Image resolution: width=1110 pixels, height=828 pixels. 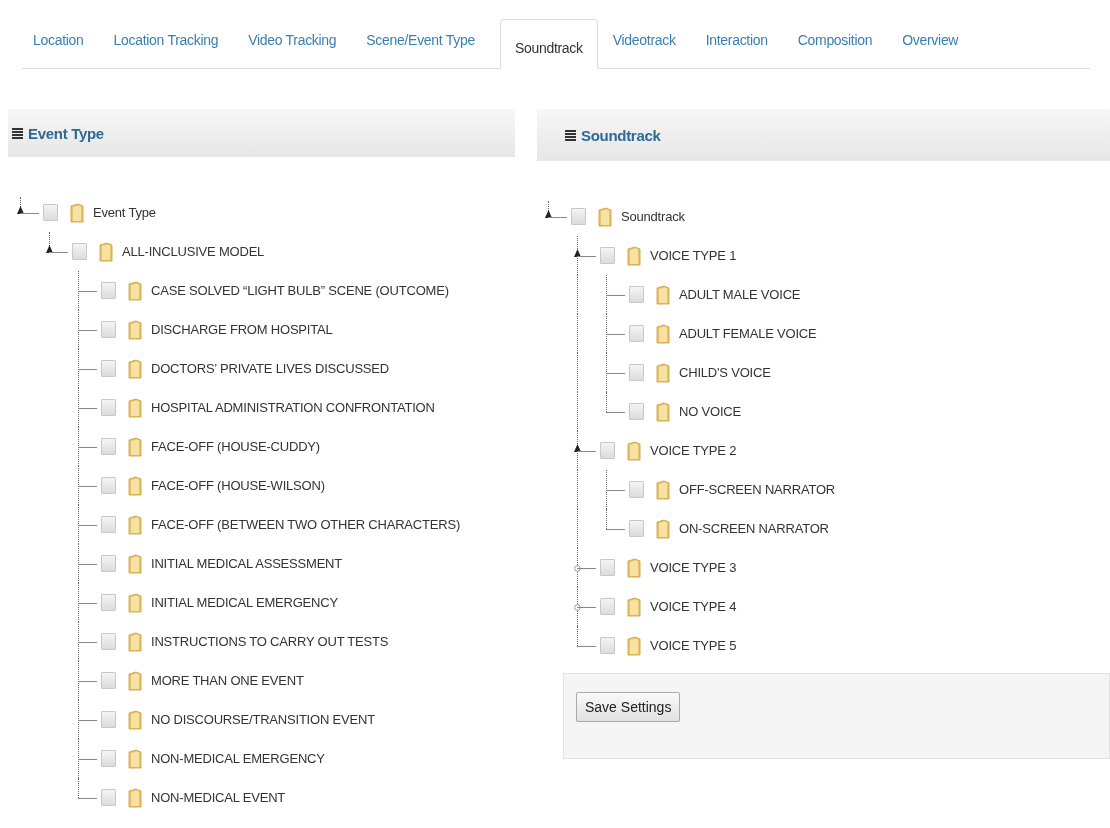 What do you see at coordinates (725, 372) in the screenshot?
I see `tree-item-label: CHILD'S VOICE` at bounding box center [725, 372].